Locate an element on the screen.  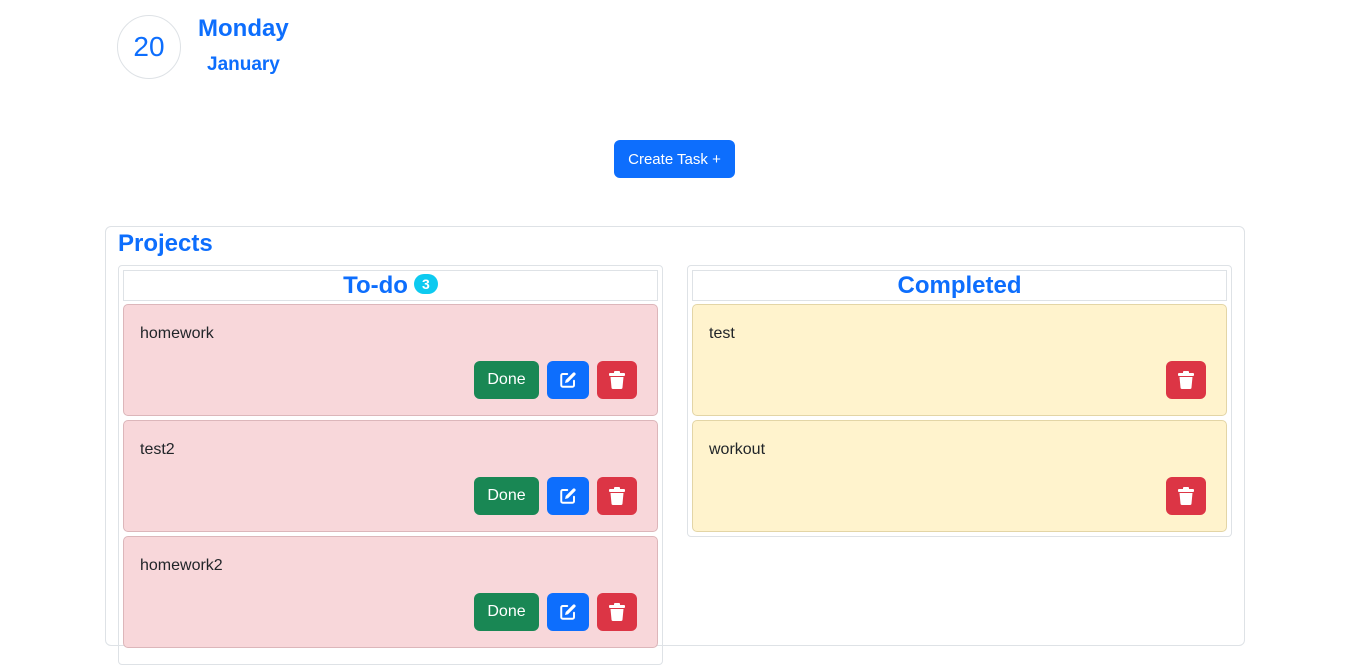
todo-header: To-do 3 is located at coordinates (390, 285).